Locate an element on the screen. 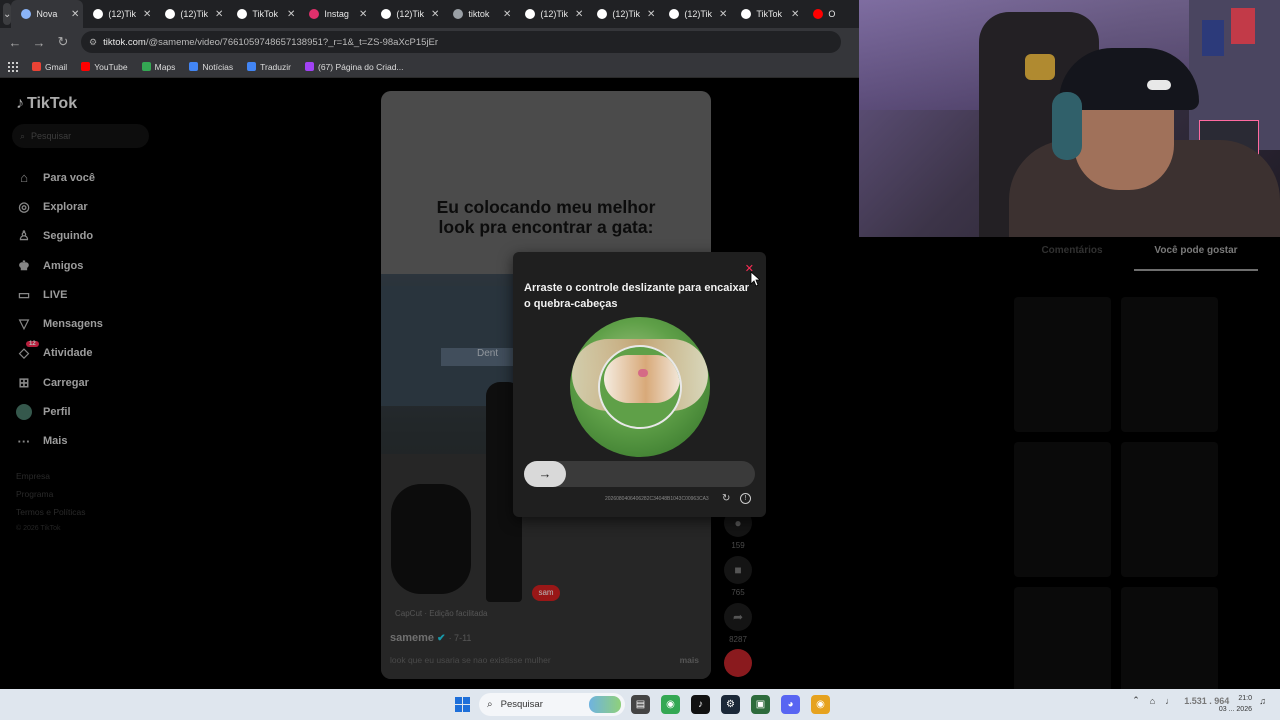 The image size is (1280, 720). browser-tab: Instag ✕ is located at coordinates (335, 14).